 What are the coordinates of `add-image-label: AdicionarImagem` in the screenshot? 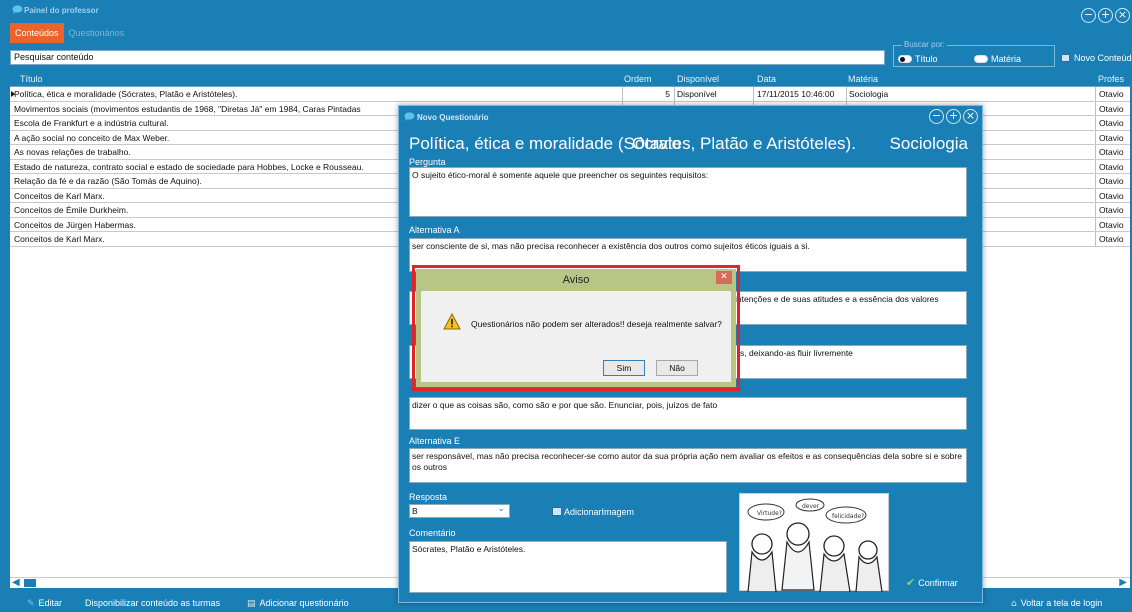 It's located at (599, 512).